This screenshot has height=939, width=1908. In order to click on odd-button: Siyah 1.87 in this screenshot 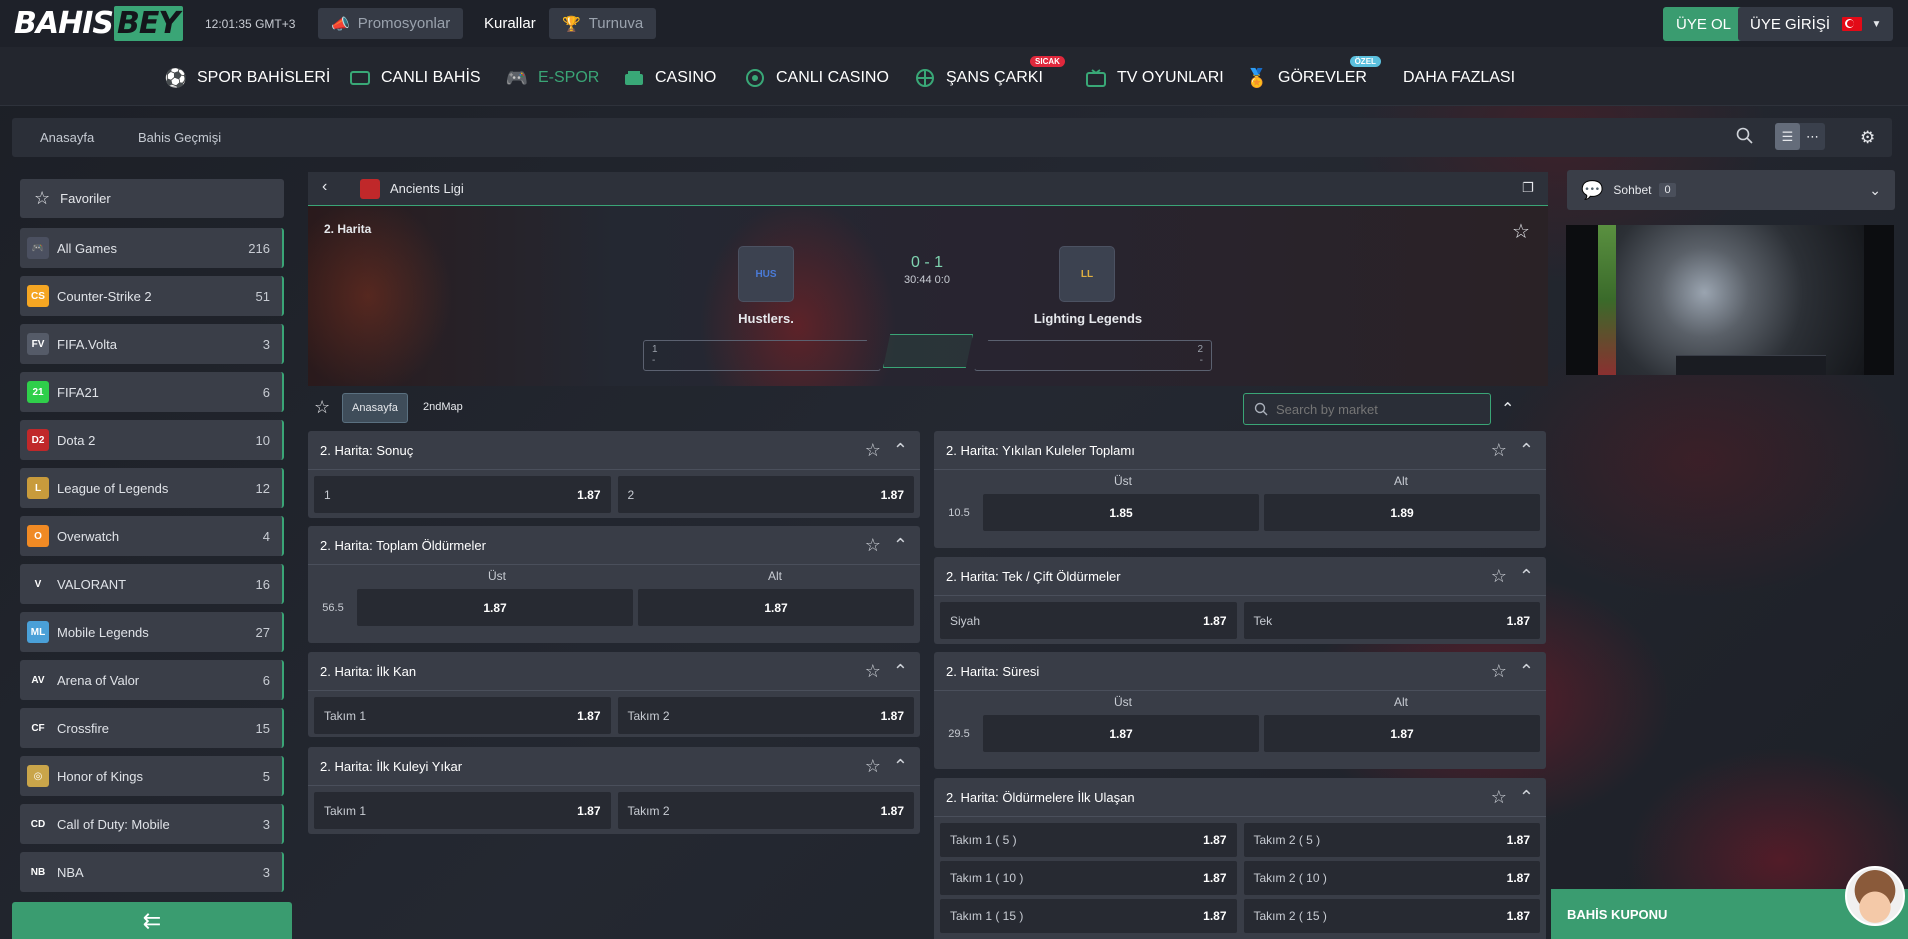, I will do `click(1088, 620)`.